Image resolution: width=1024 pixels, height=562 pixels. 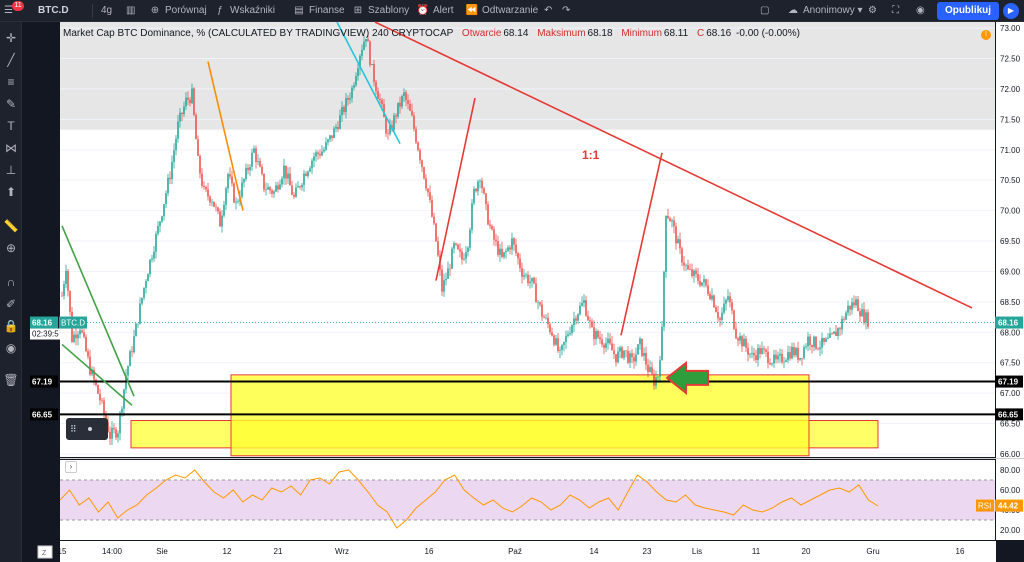 I want to click on dot-icon, so click(x=90, y=429).